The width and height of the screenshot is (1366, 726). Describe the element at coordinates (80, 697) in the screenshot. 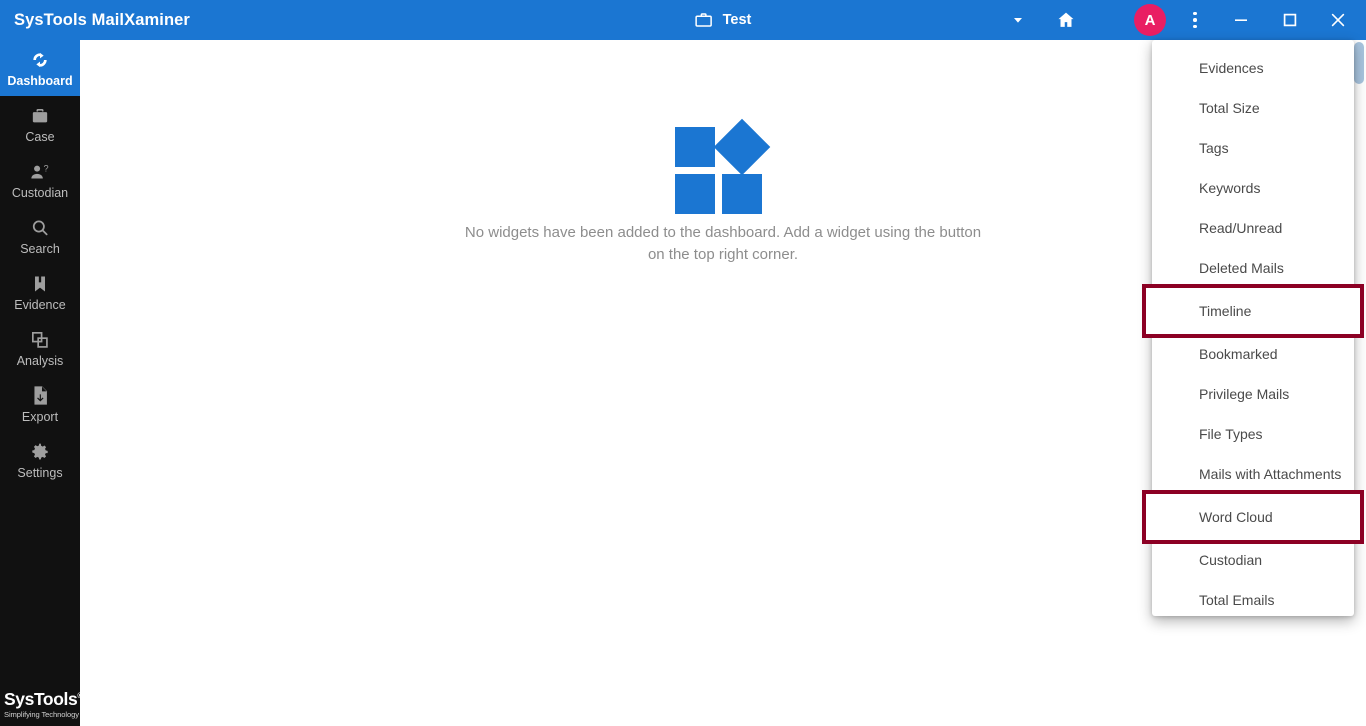

I see `registered-mark: ®` at that location.